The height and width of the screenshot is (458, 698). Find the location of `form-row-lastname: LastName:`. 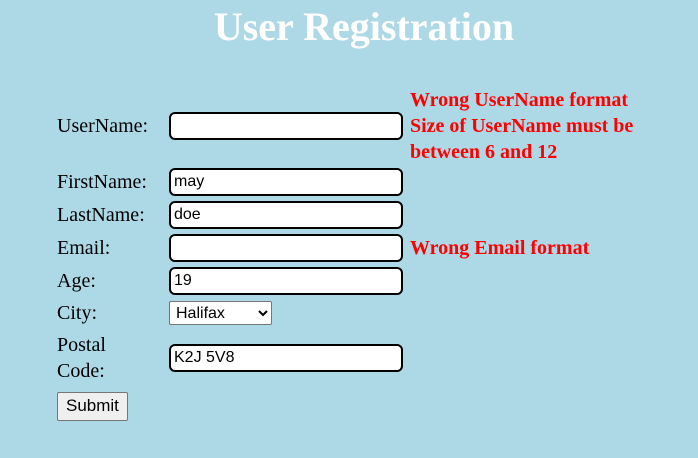

form-row-lastname: LastName: is located at coordinates (357, 214).